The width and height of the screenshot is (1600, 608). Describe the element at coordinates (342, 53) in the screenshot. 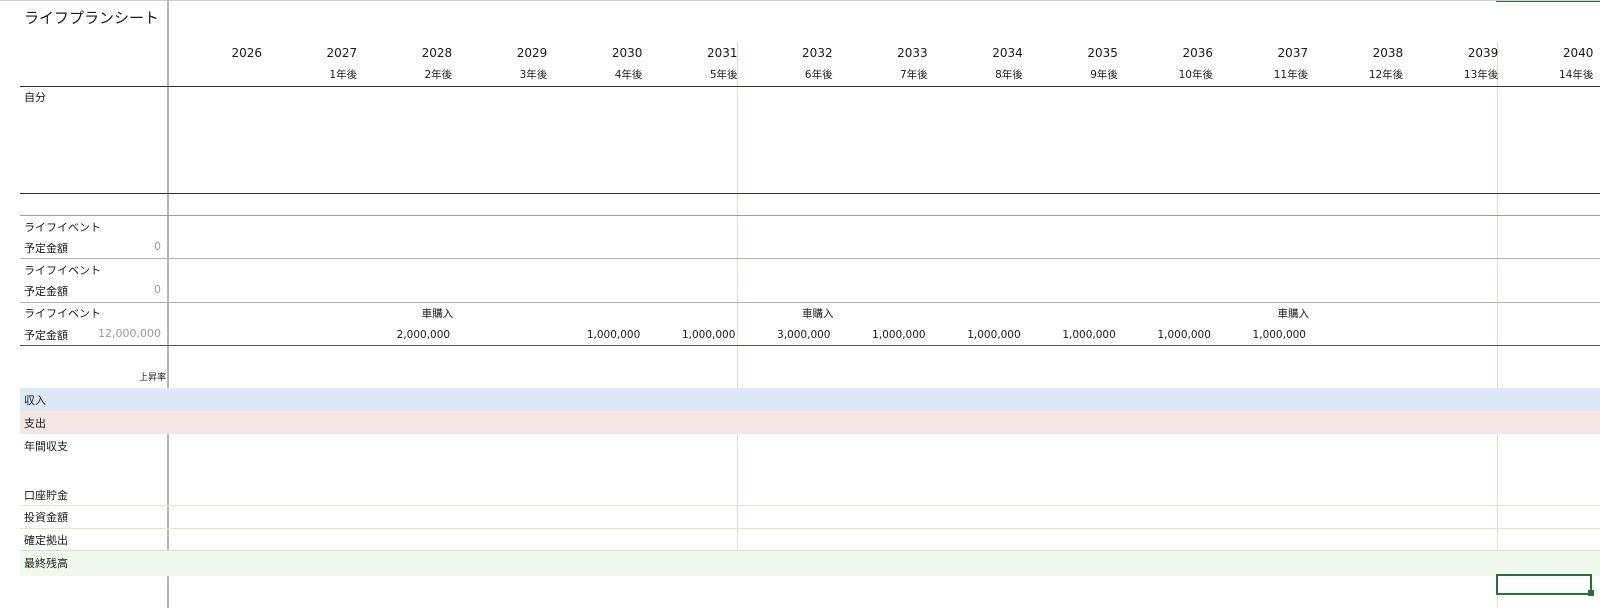

I see `year-header-cell: 2027` at that location.